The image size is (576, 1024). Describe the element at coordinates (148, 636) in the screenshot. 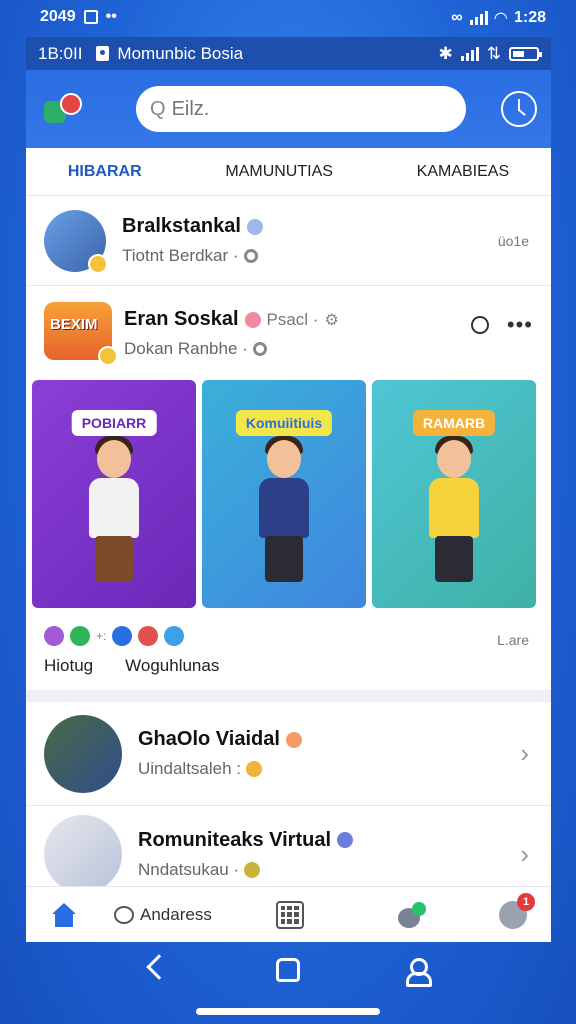

I see `love-reaction-icon` at that location.